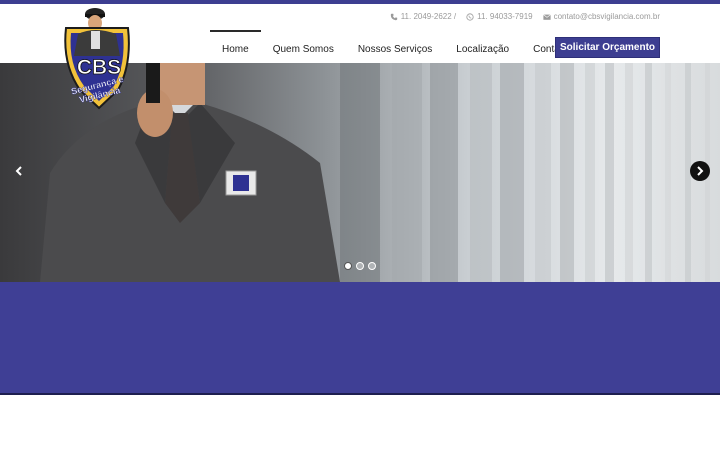 The image size is (720, 450). What do you see at coordinates (393, 16) in the screenshot?
I see `phone-icon` at bounding box center [393, 16].